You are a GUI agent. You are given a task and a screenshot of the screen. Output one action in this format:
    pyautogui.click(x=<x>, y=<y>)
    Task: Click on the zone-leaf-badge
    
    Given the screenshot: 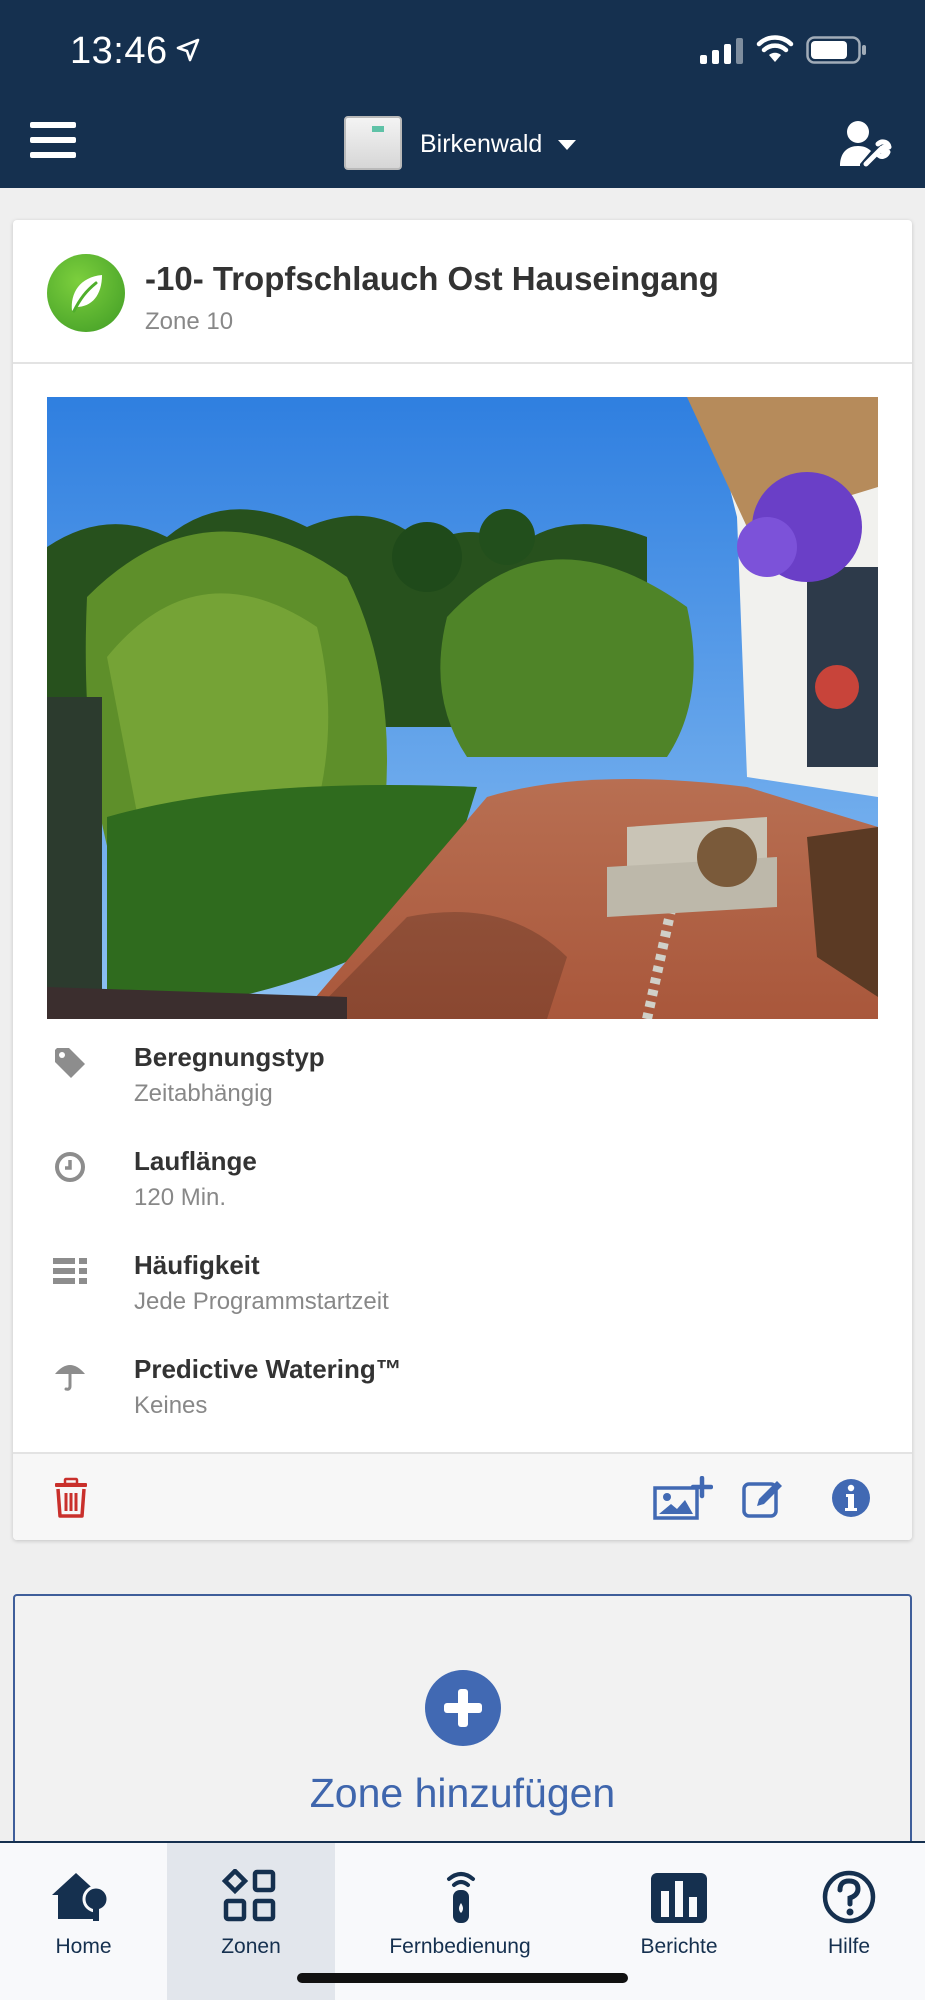 What is the action you would take?
    pyautogui.click(x=86, y=293)
    